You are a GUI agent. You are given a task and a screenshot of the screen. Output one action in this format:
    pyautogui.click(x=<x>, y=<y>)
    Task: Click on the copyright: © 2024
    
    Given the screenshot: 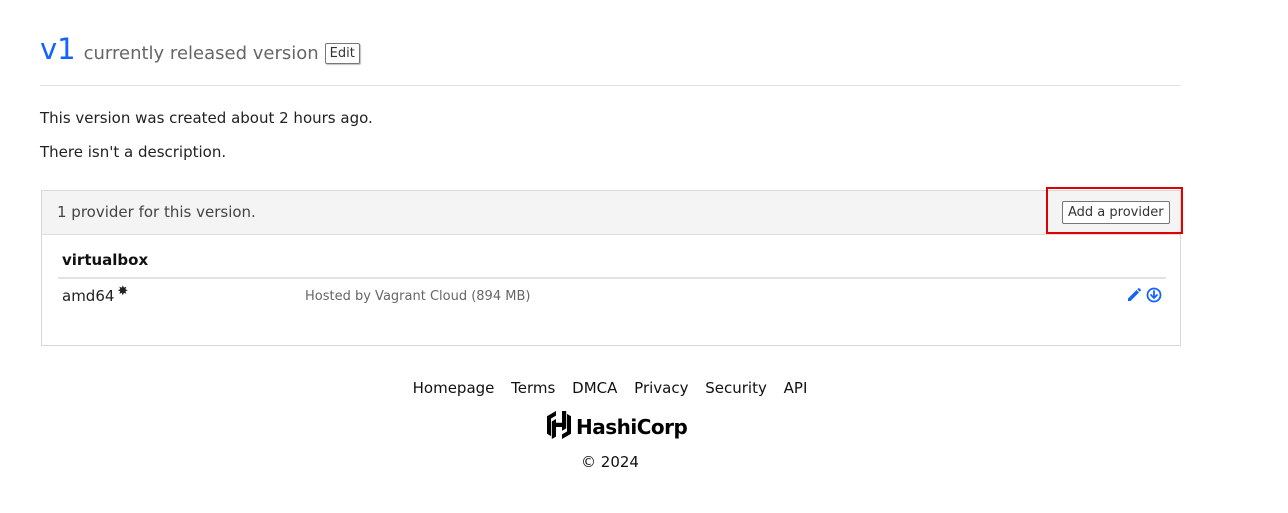 What is the action you would take?
    pyautogui.click(x=610, y=462)
    